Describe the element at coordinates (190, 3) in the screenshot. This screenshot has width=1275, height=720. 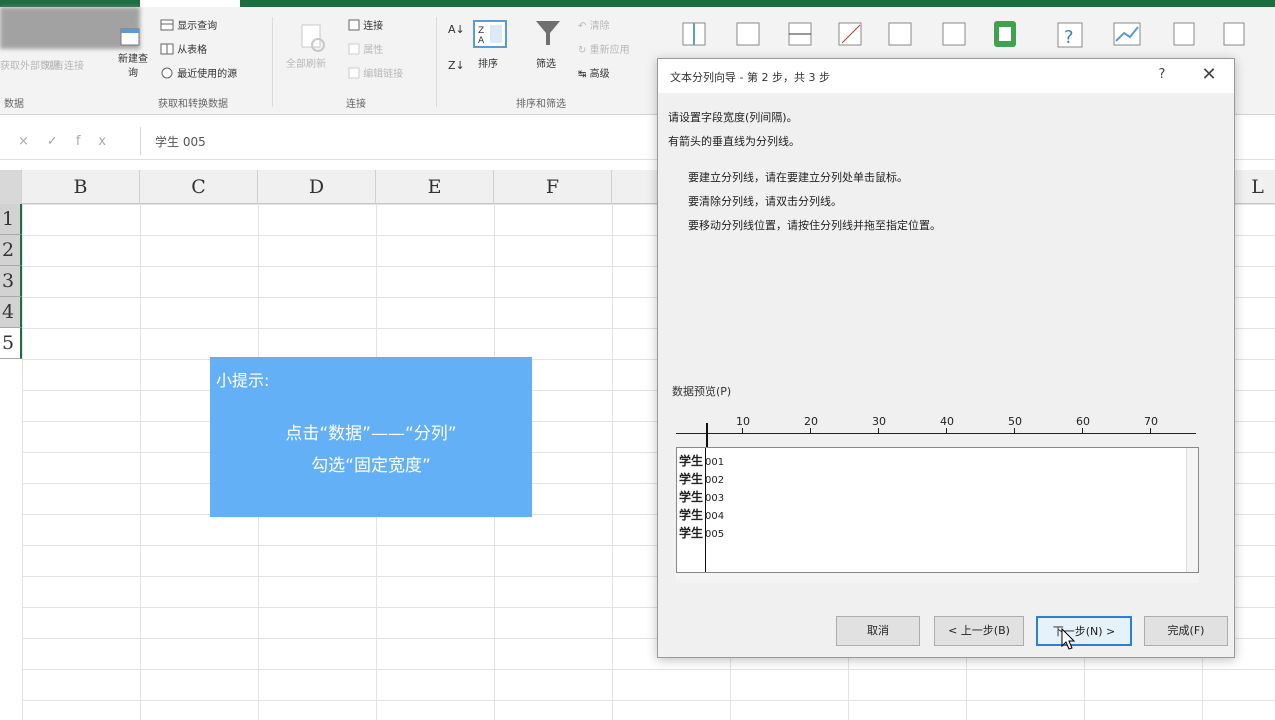
I see `active-tab-data` at that location.